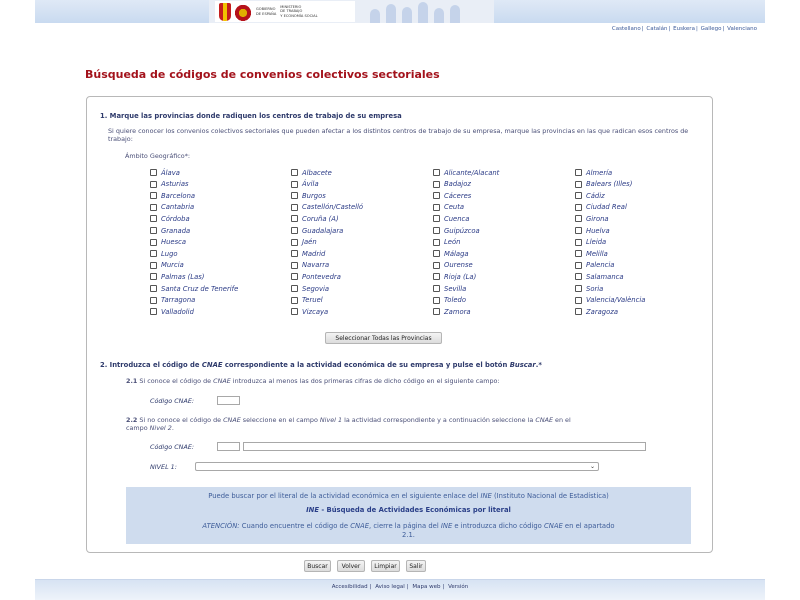 This screenshot has width=800, height=600. I want to click on province-label: Segovia, so click(315, 289).